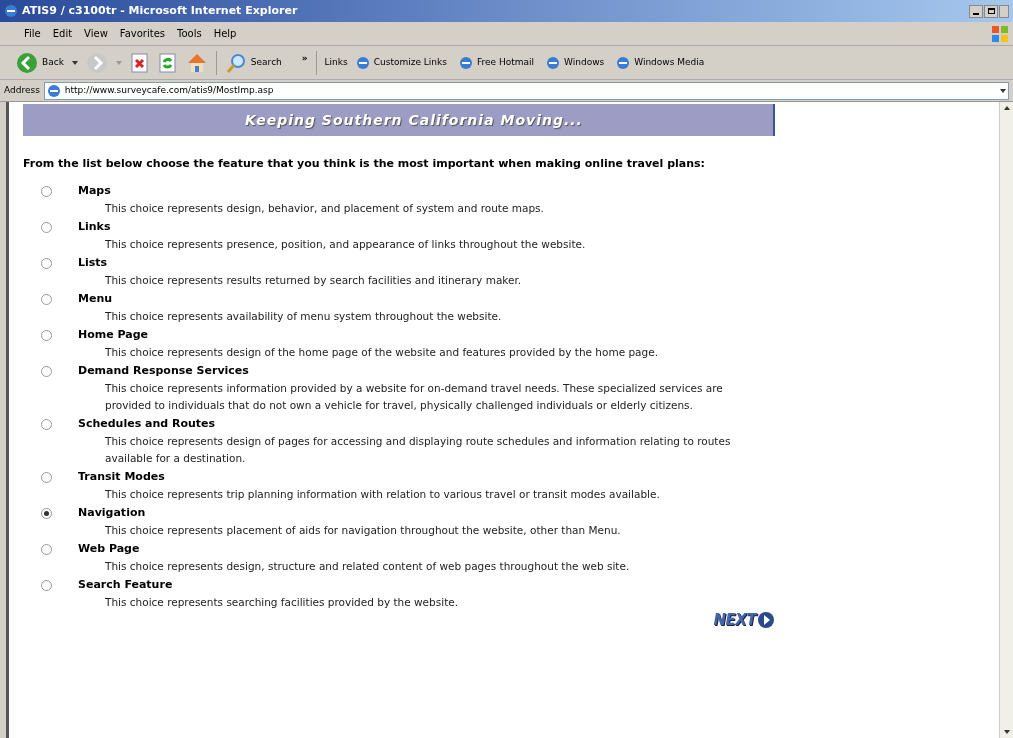 This screenshot has width=1013, height=738. Describe the element at coordinates (121, 476) in the screenshot. I see `option-label: Transit Modes` at that location.